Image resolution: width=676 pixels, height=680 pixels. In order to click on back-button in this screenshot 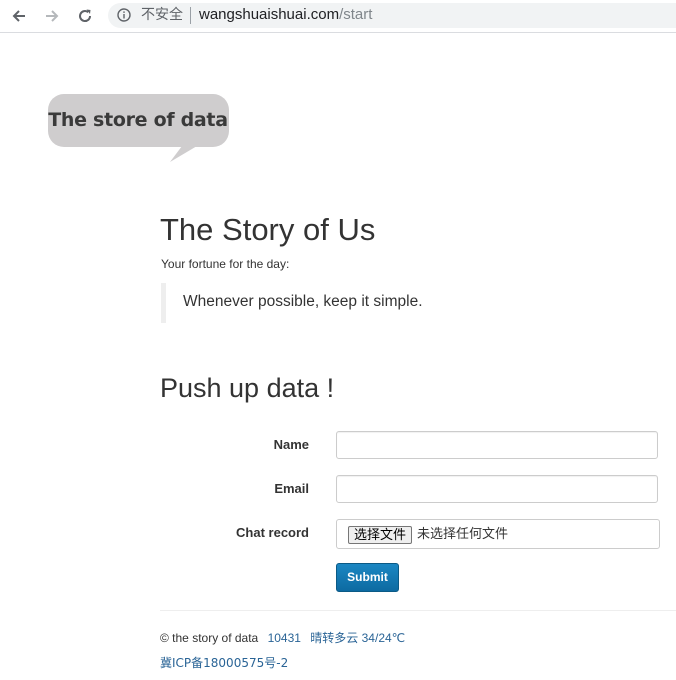, I will do `click(19, 16)`.